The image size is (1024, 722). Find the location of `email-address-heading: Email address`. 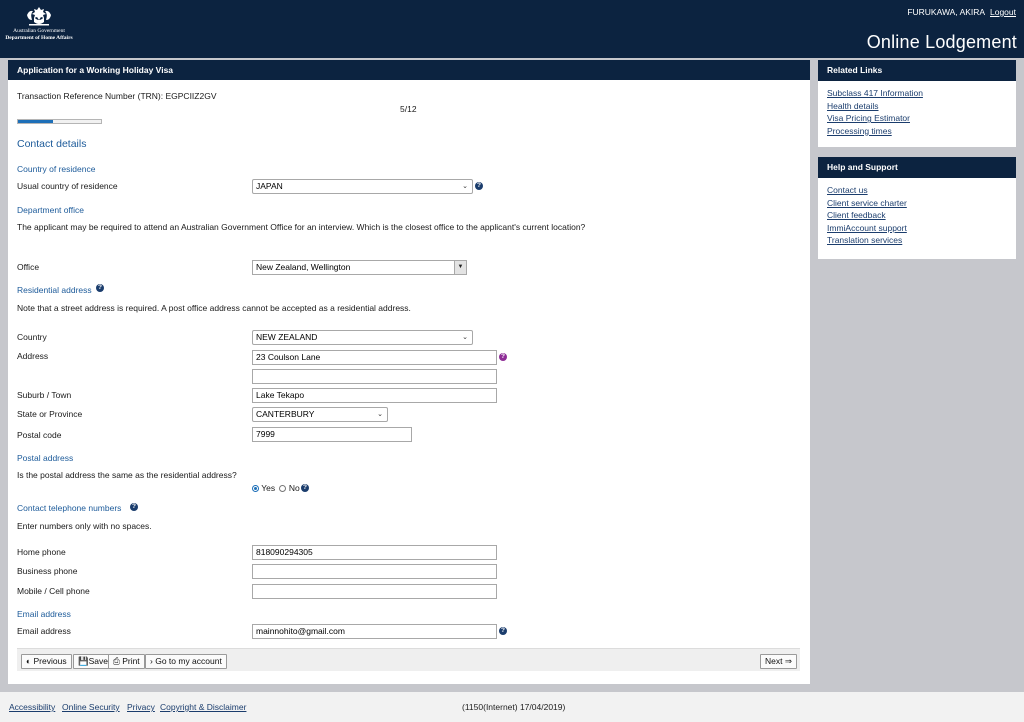

email-address-heading: Email address is located at coordinates (44, 614).